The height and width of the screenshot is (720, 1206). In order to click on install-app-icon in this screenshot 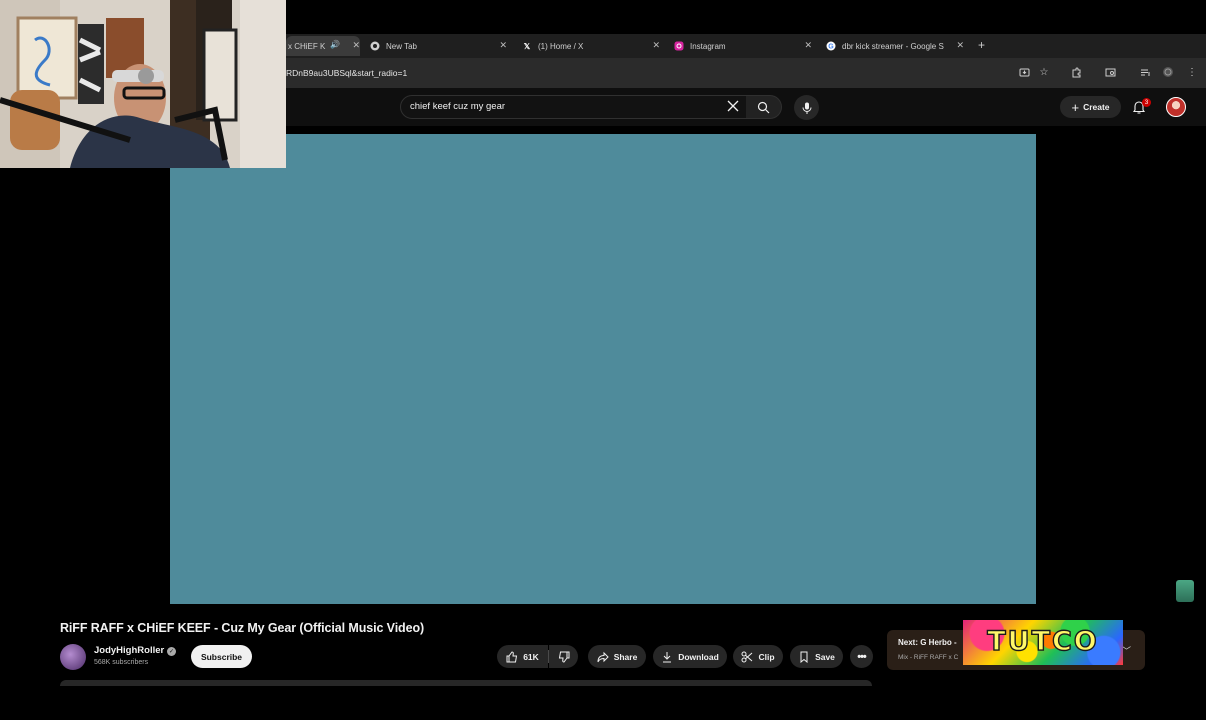, I will do `click(1024, 72)`.